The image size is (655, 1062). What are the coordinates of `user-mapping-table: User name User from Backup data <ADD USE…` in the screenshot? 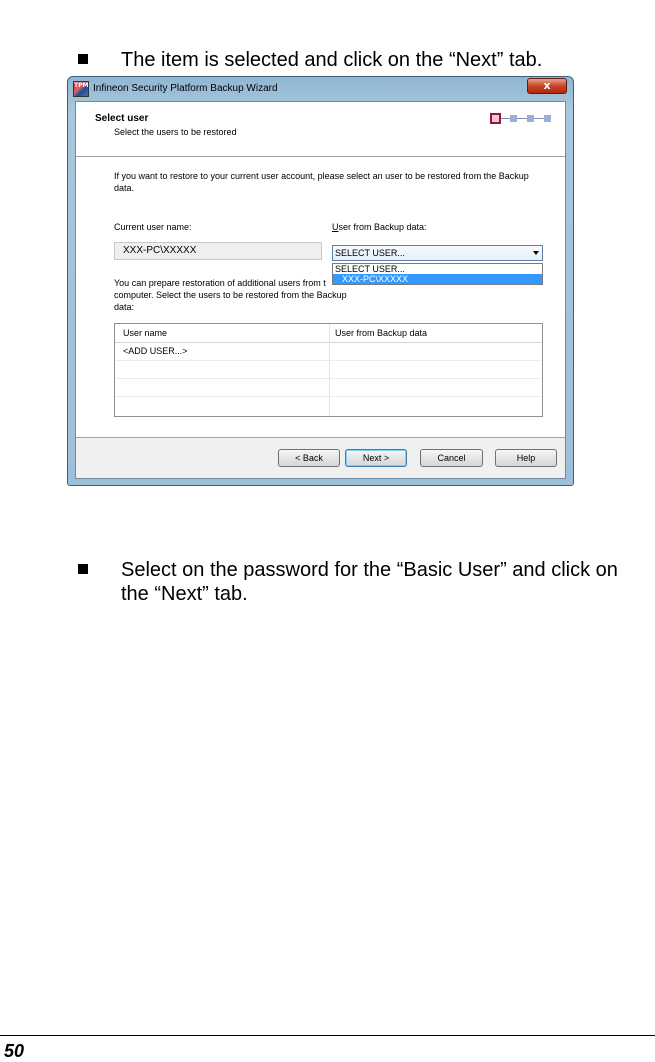 It's located at (328, 370).